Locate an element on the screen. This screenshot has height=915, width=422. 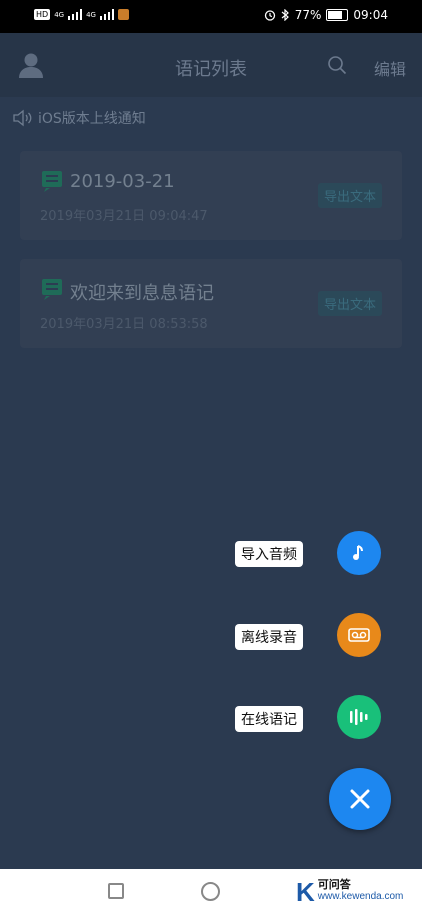
online-note-label: 在线语记 is located at coordinates (269, 719).